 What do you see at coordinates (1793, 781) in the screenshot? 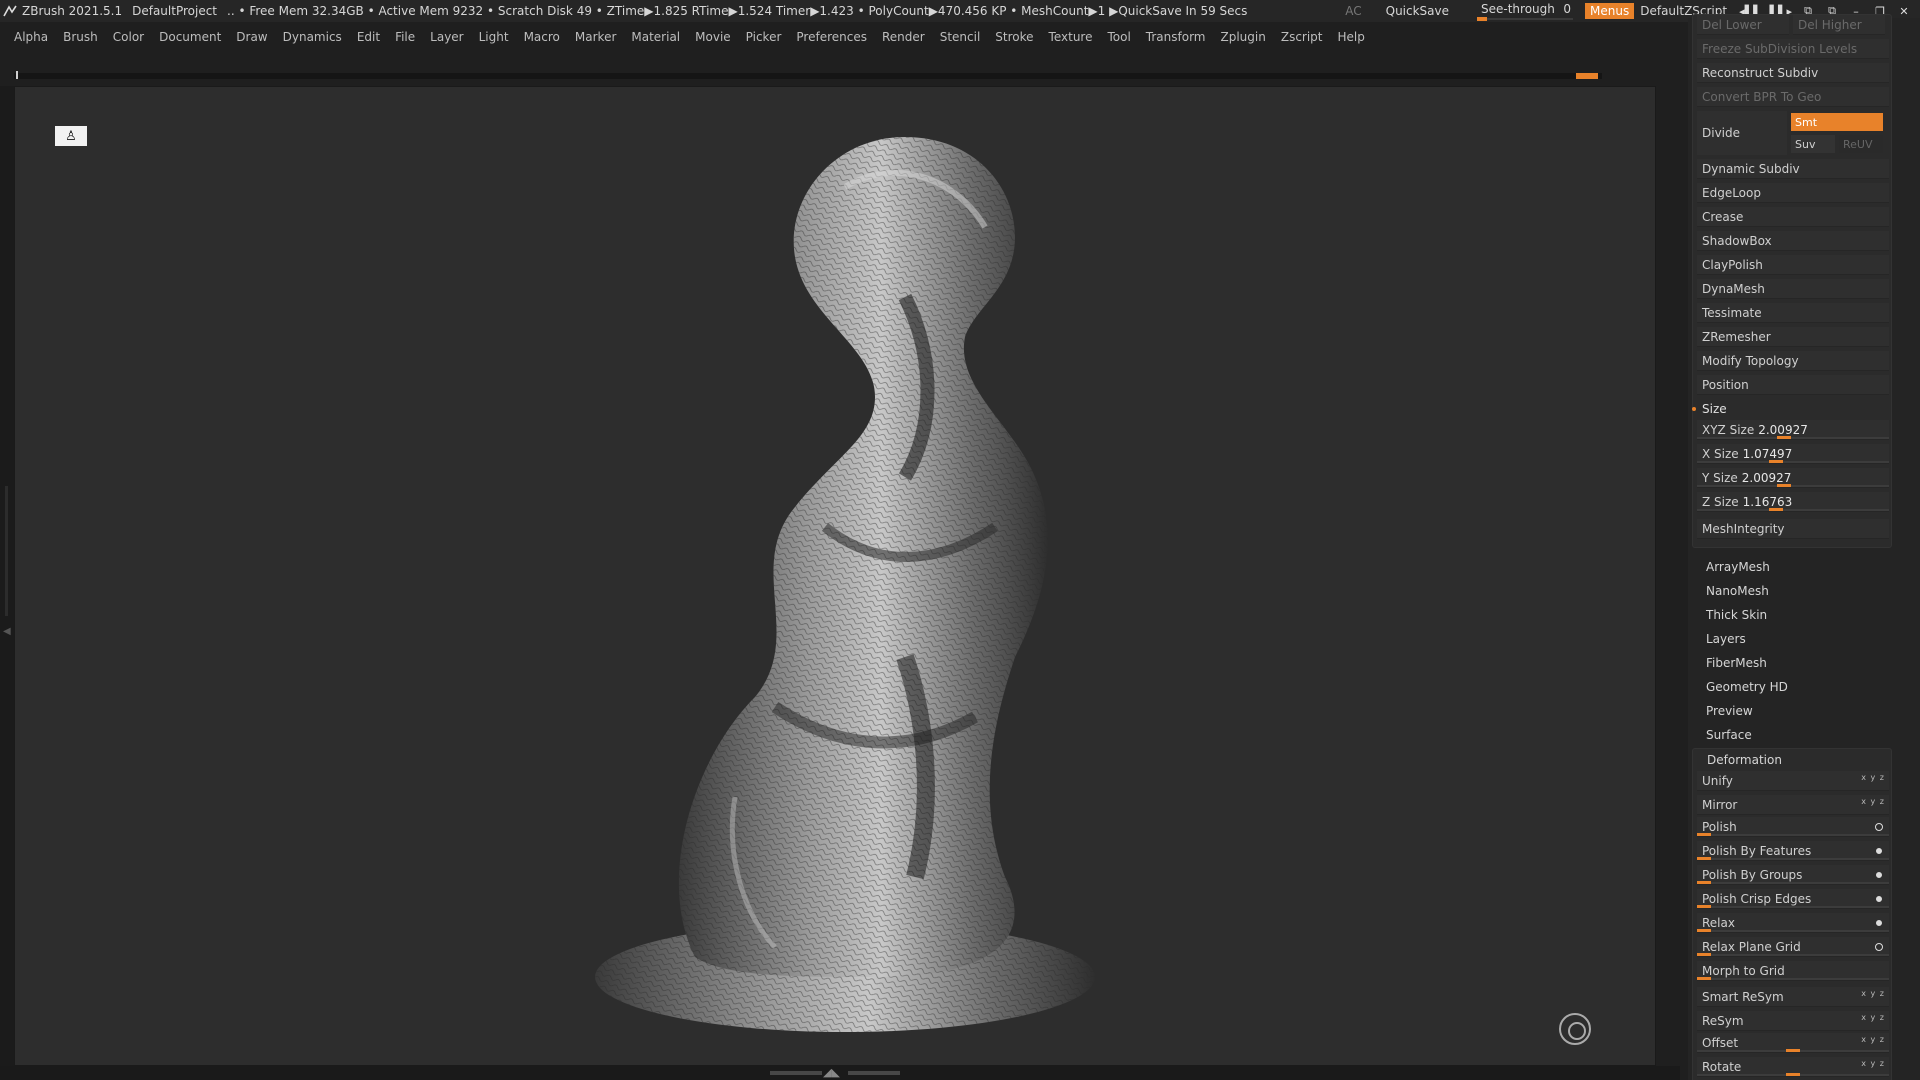
I see `unify-button: Unify x y z` at bounding box center [1793, 781].